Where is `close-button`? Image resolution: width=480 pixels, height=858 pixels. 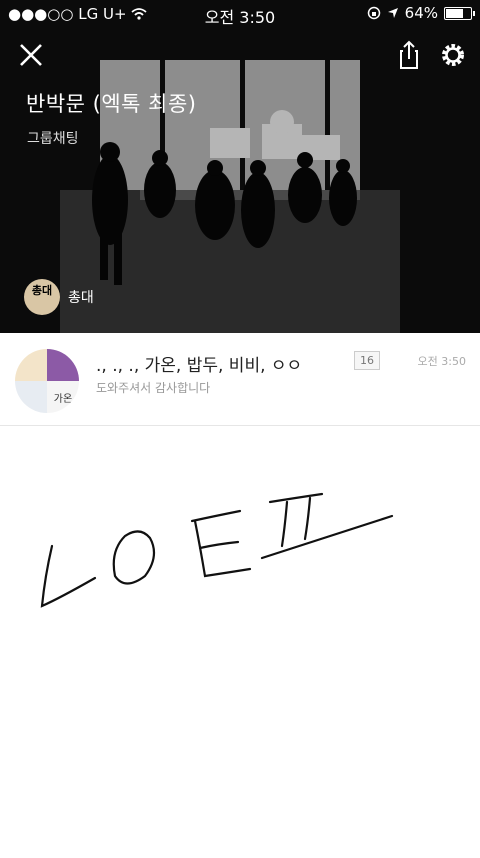
close-button is located at coordinates (31, 55).